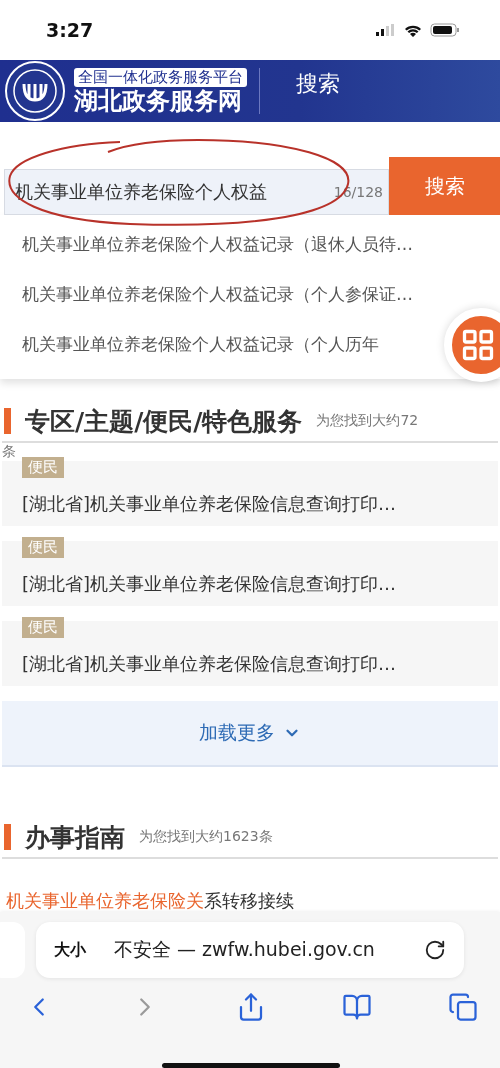  Describe the element at coordinates (70, 30) in the screenshot. I see `clock: 3:27` at that location.